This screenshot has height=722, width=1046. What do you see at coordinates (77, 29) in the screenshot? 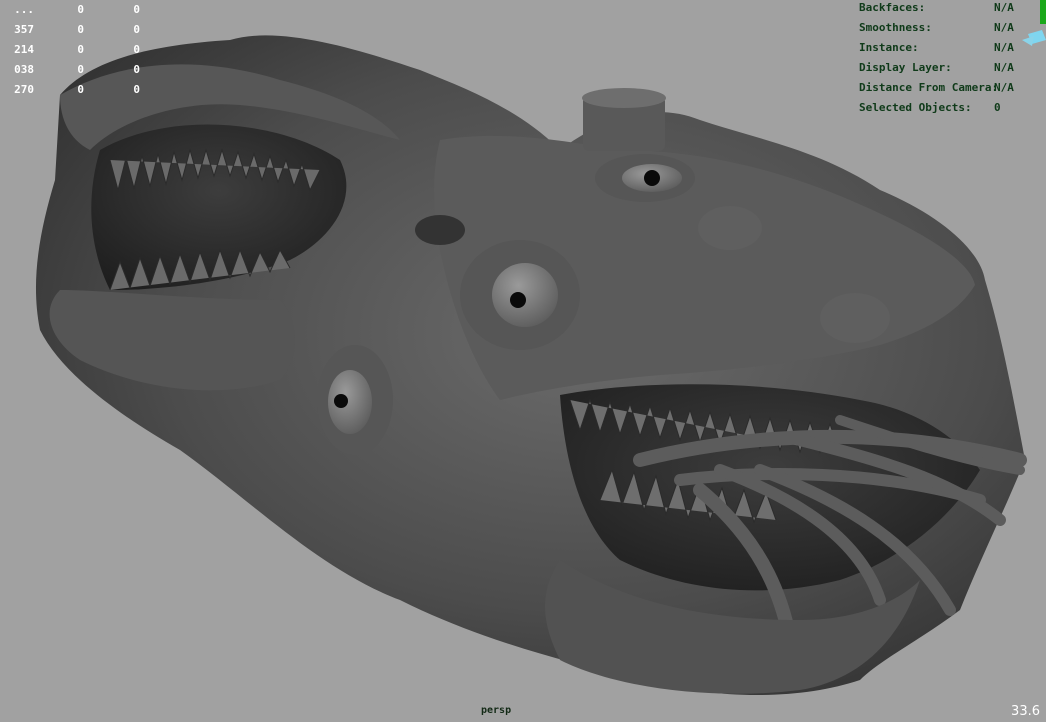
I see `poly-row: 357 0 0` at bounding box center [77, 29].